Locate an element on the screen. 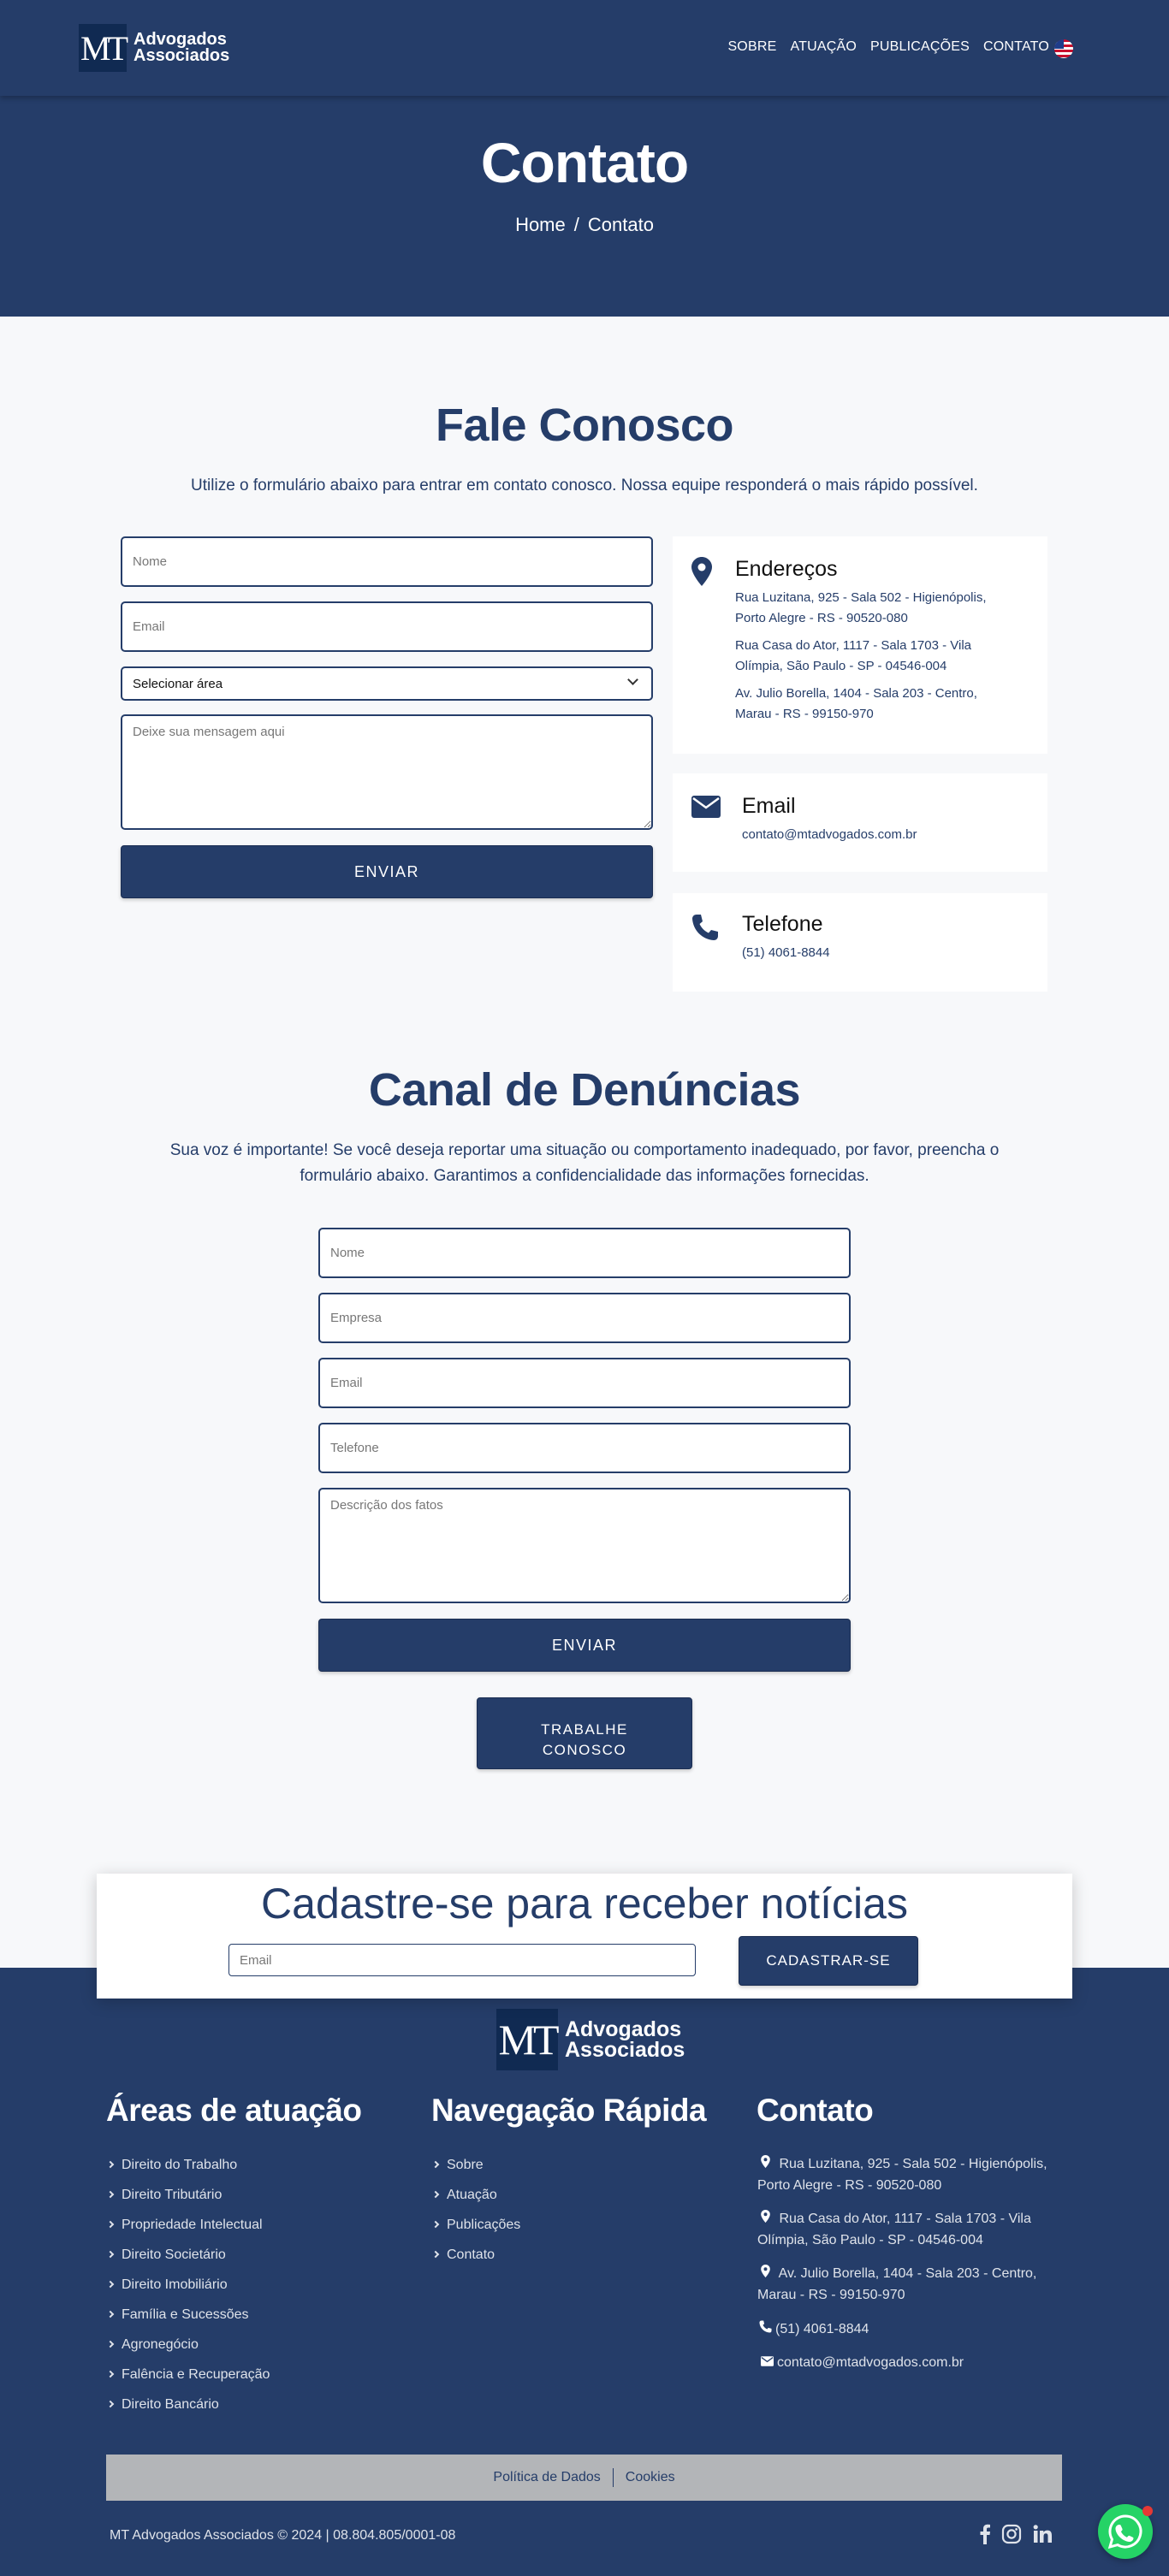 Image resolution: width=1169 pixels, height=2576 pixels. footer-logo-line-2: Associados is located at coordinates (625, 2050).